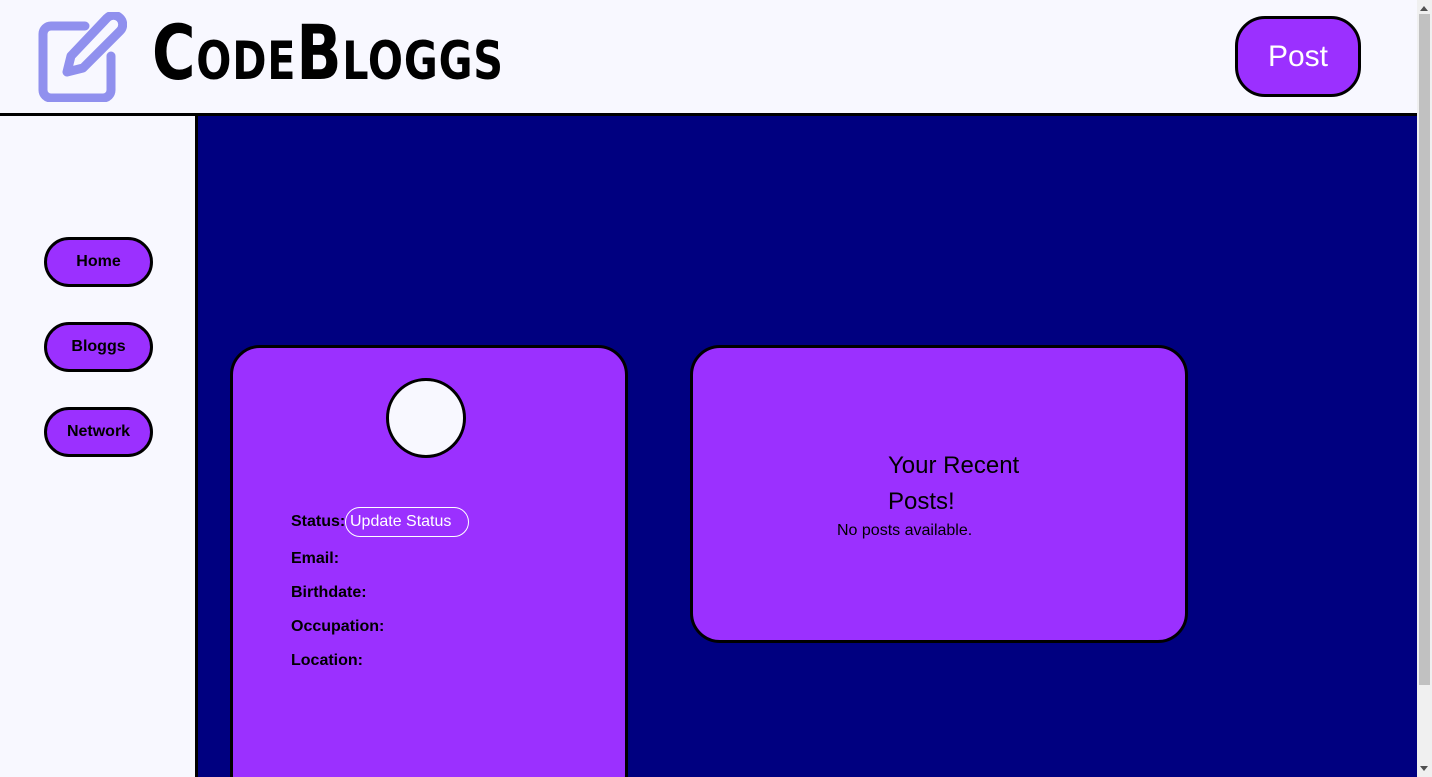  Describe the element at coordinates (98, 262) in the screenshot. I see `sidebar-item-home: Home` at that location.